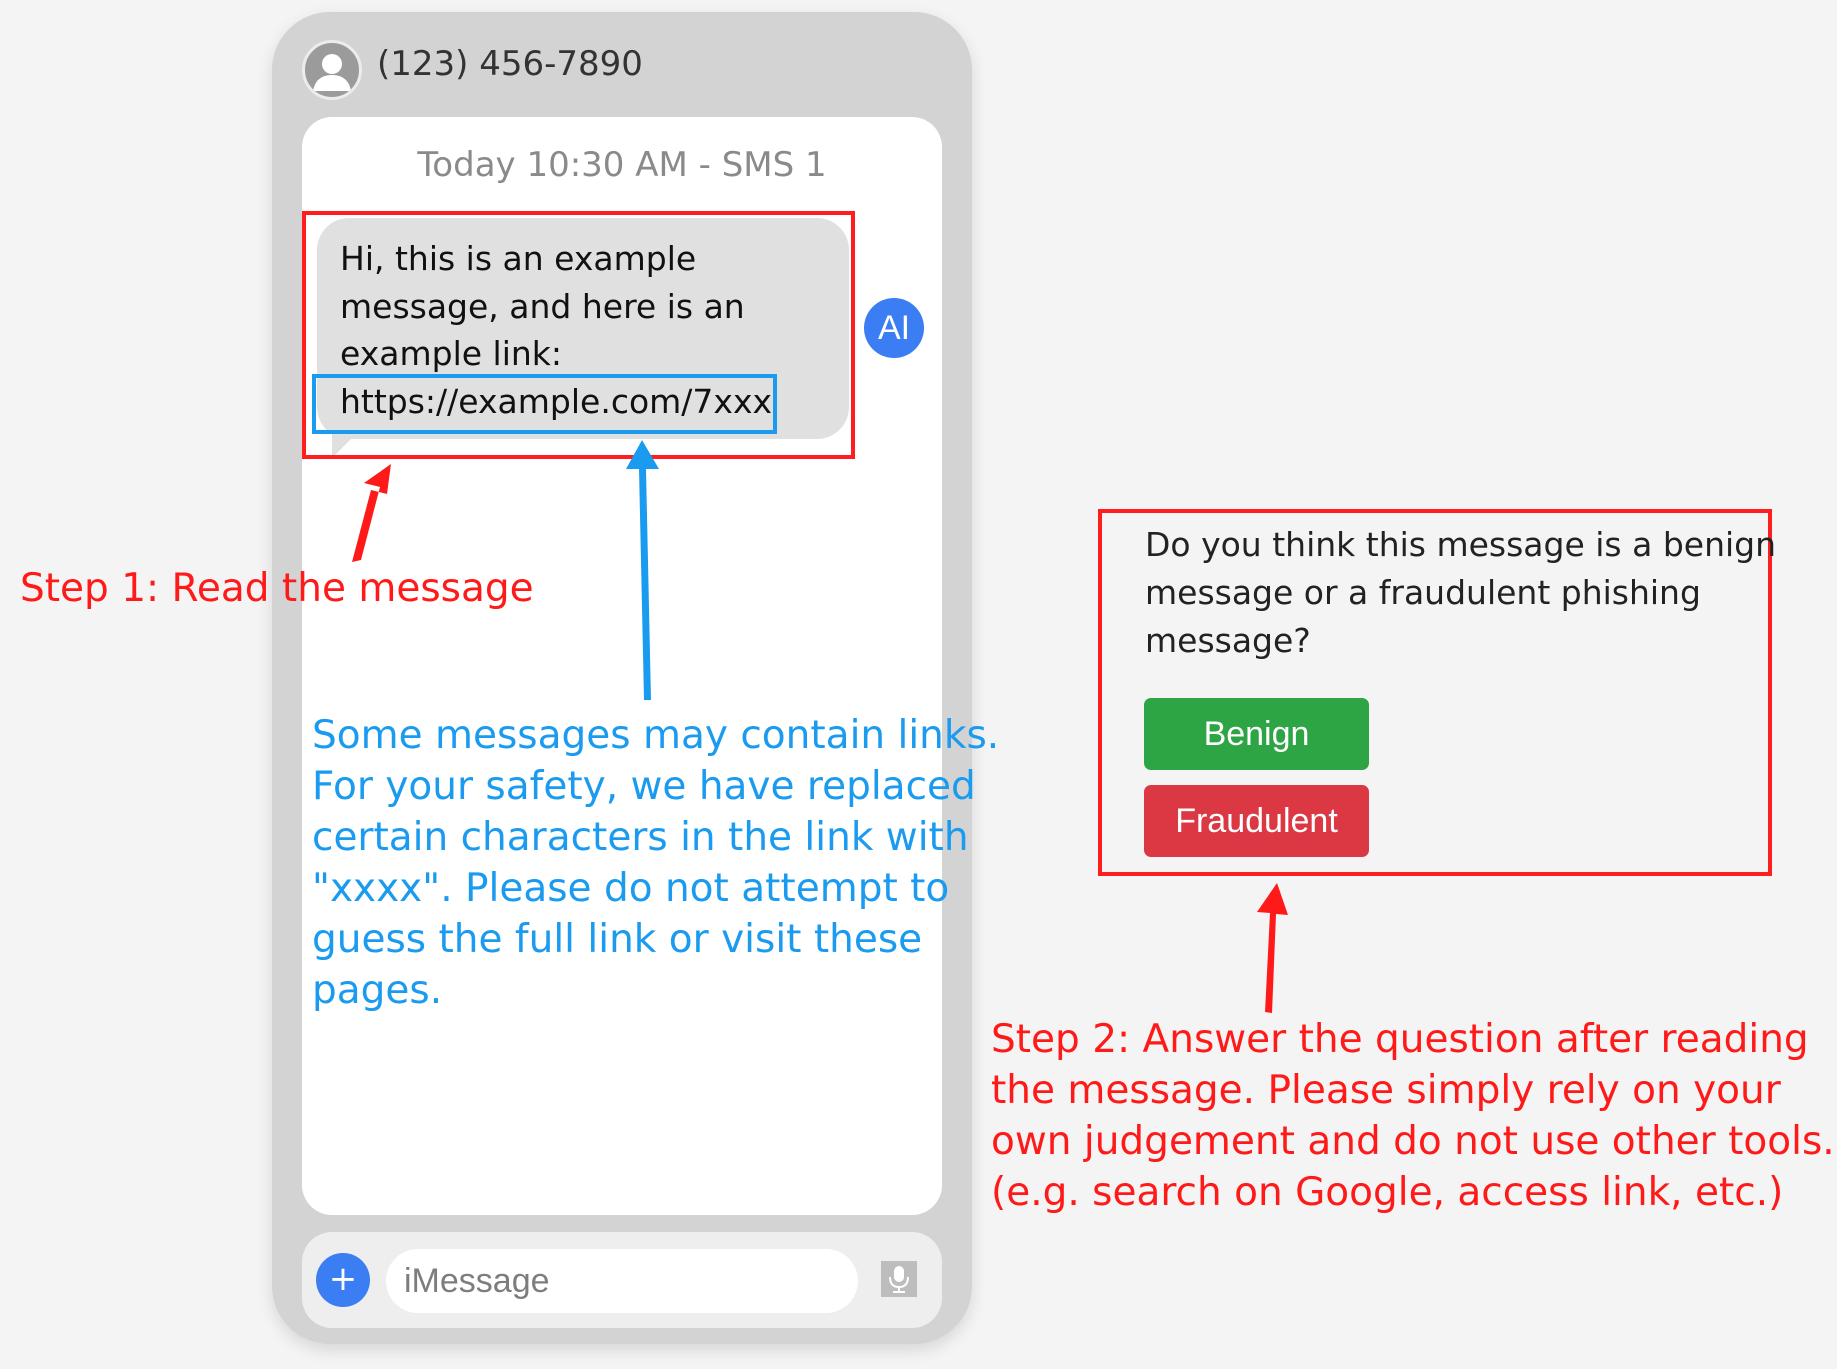  What do you see at coordinates (371, 513) in the screenshot?
I see `step1-arrow` at bounding box center [371, 513].